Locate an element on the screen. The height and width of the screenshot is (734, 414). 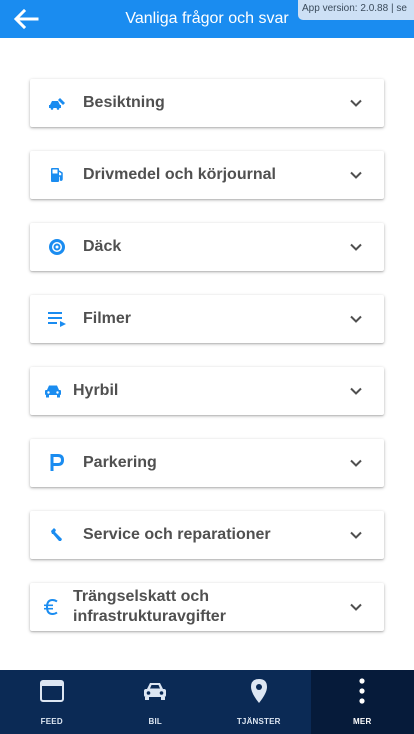
bottom-navigation: FEED BIL TJÄNSTER MER is located at coordinates (207, 702).